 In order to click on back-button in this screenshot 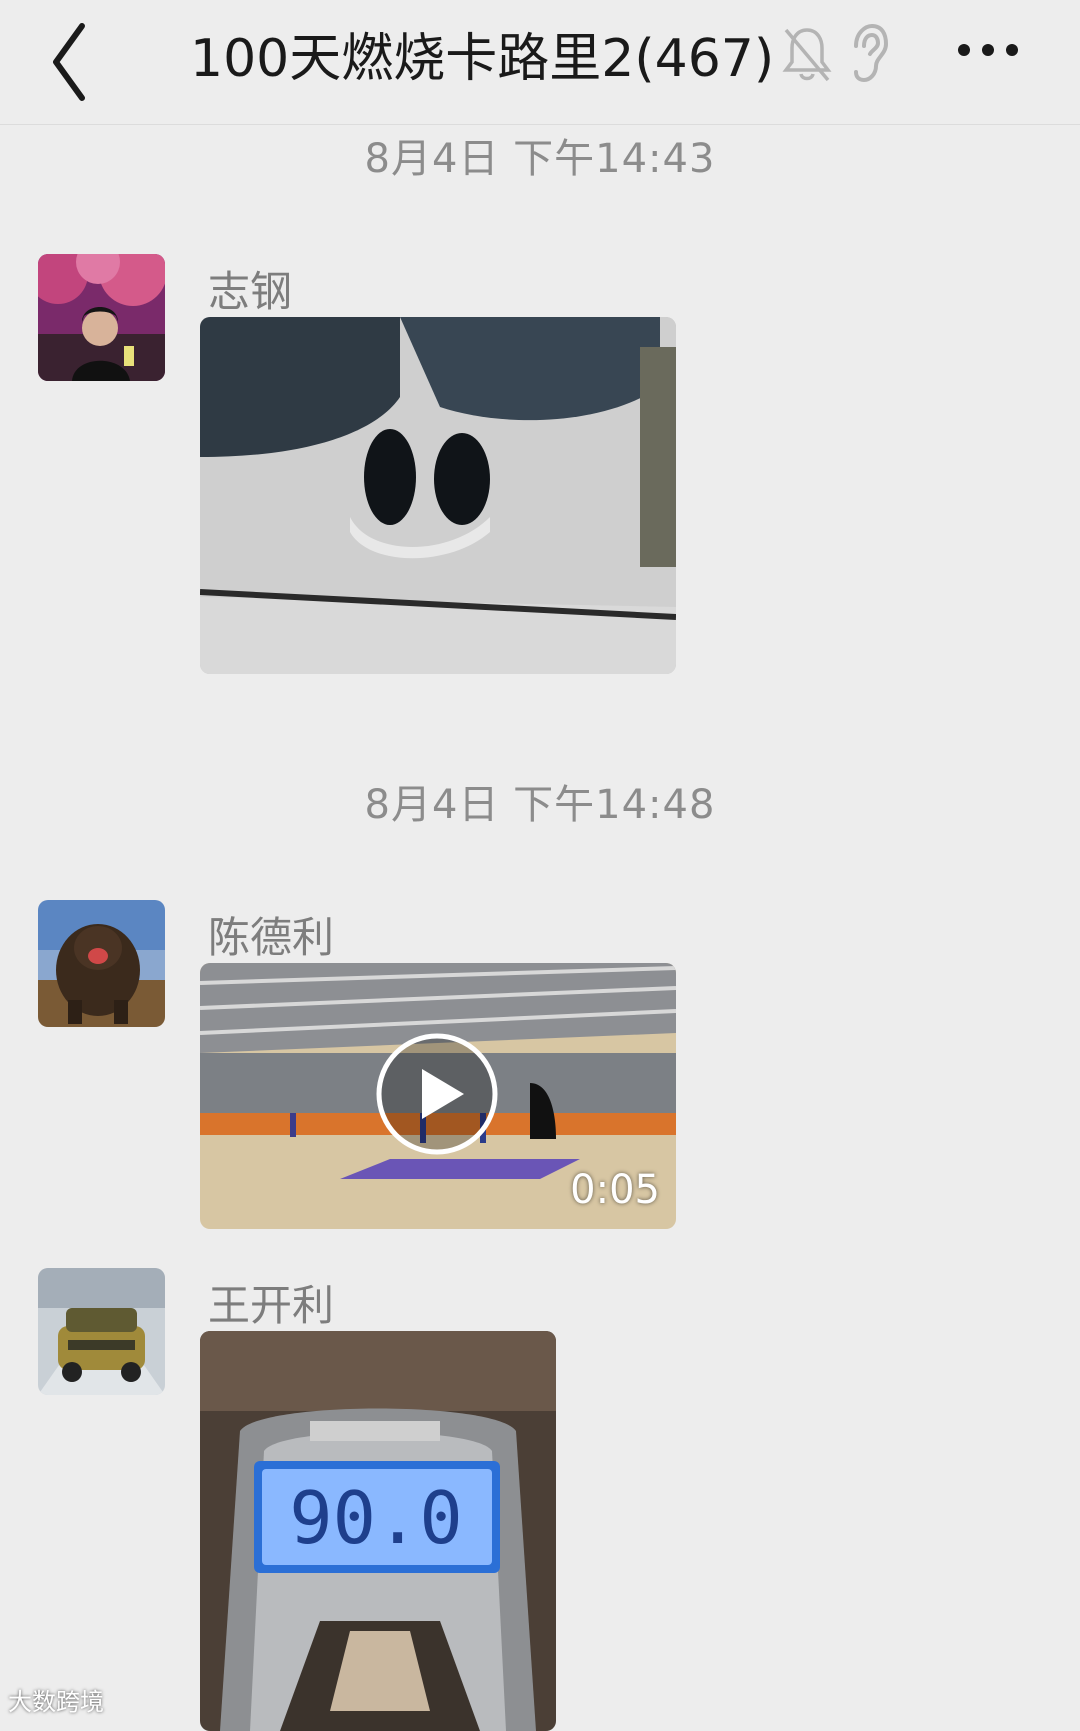, I will do `click(85, 63)`.